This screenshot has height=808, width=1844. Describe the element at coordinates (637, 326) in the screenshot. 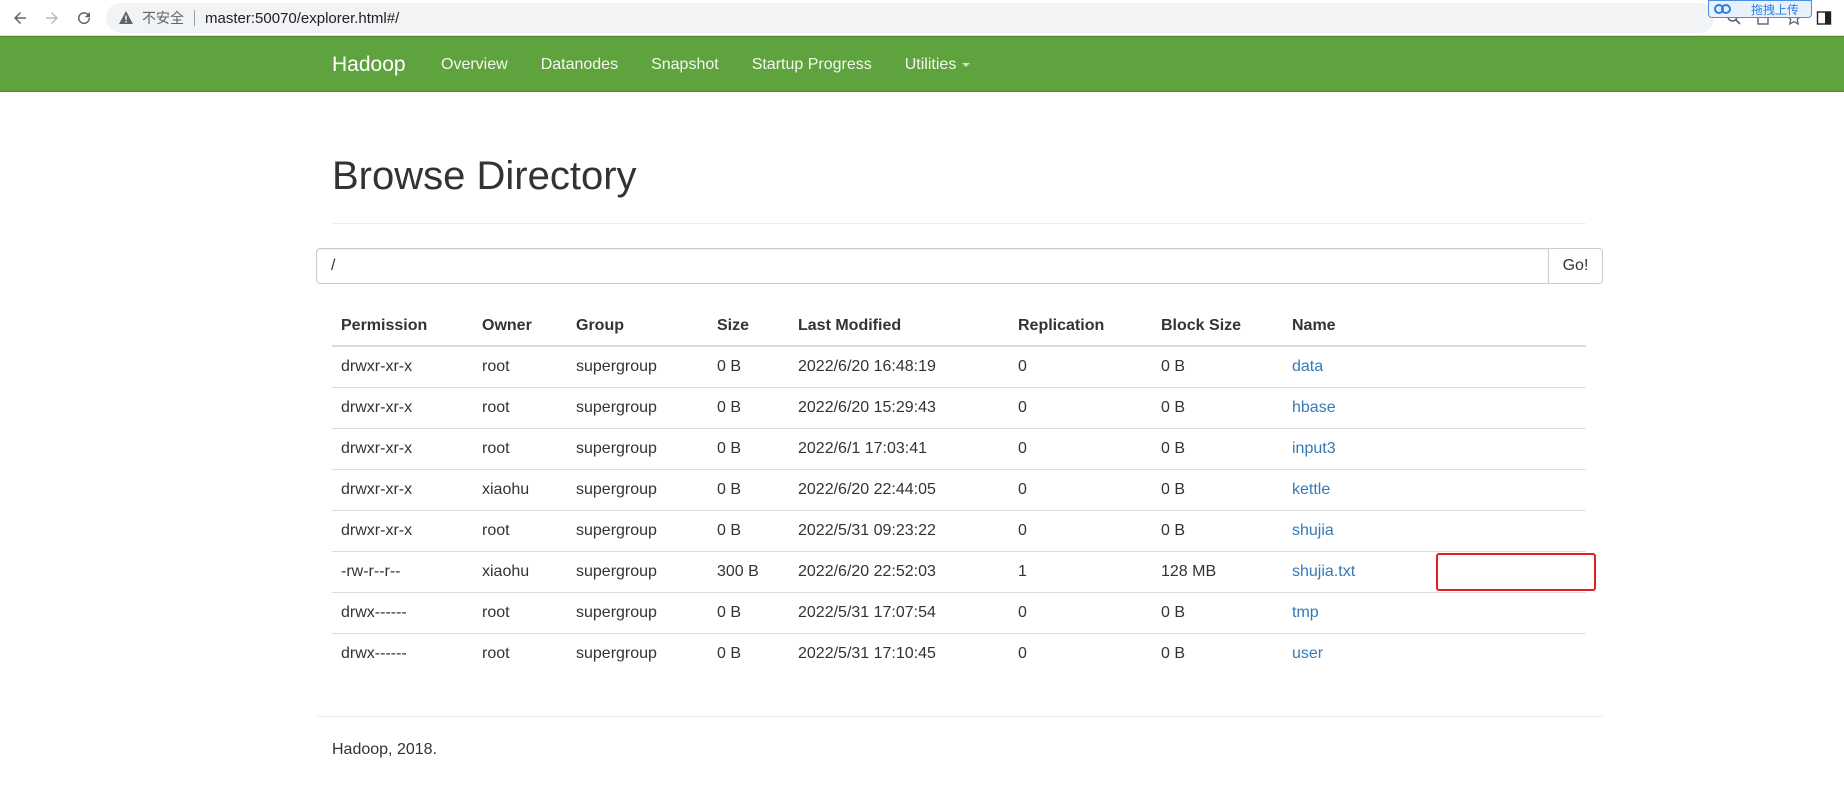

I see `column-header-group: Group` at that location.